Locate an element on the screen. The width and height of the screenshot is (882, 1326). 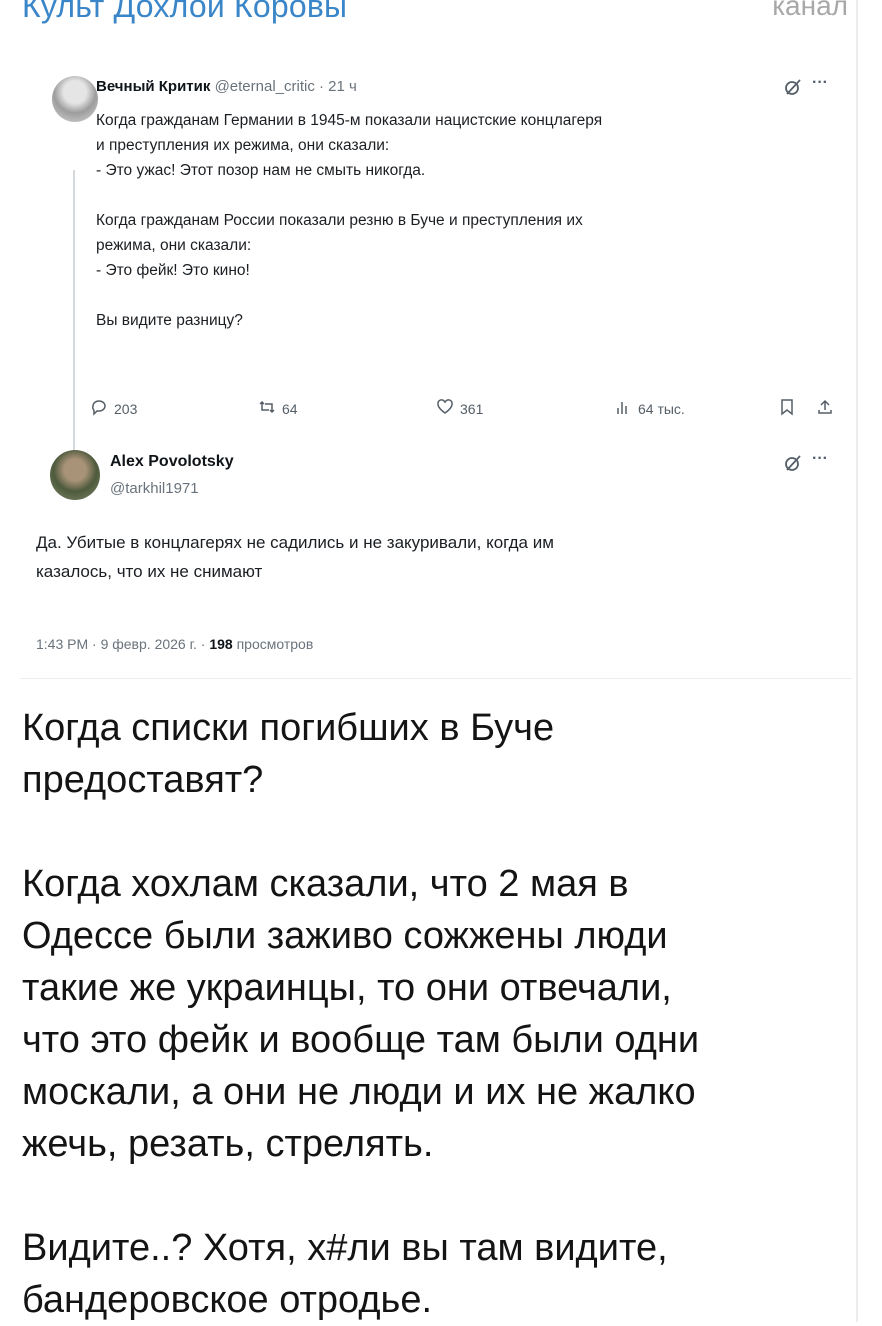
tweet-actions: 203 64 361 64 тыс. is located at coordinates (470, 410).